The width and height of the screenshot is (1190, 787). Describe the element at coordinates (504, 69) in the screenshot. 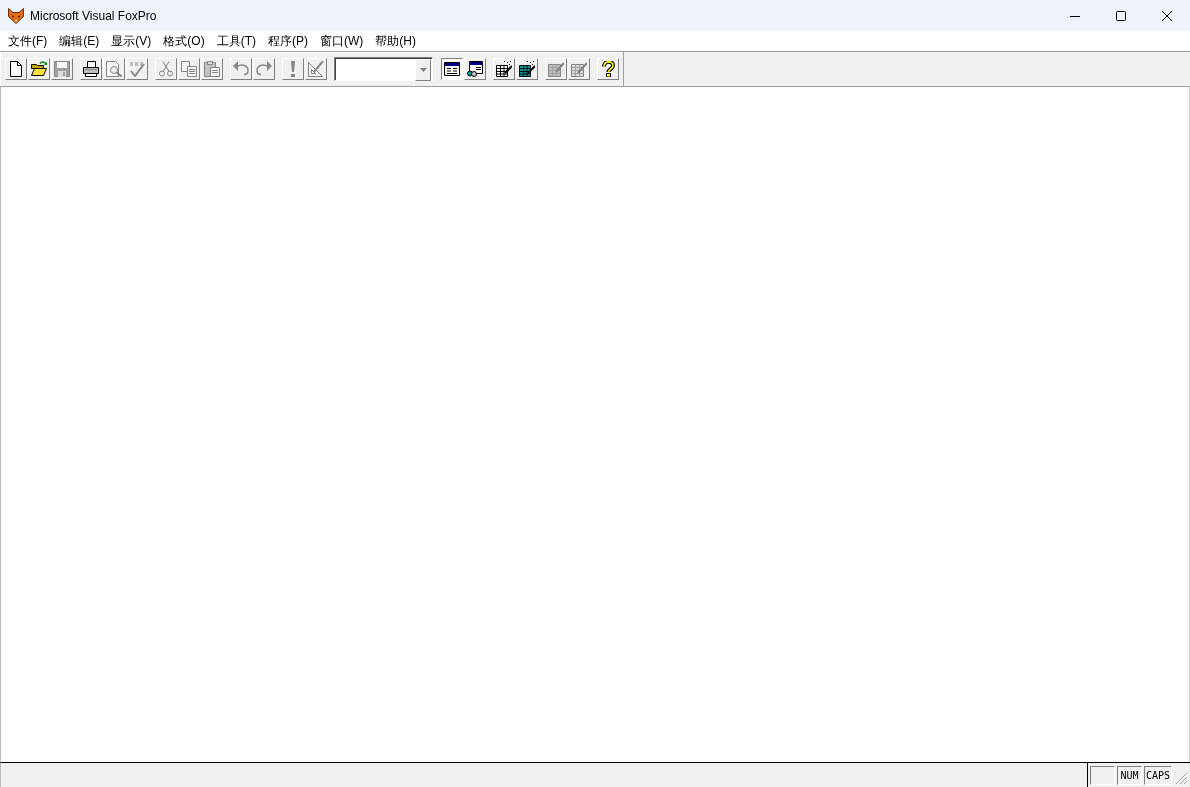

I see `table-wand-icon` at that location.